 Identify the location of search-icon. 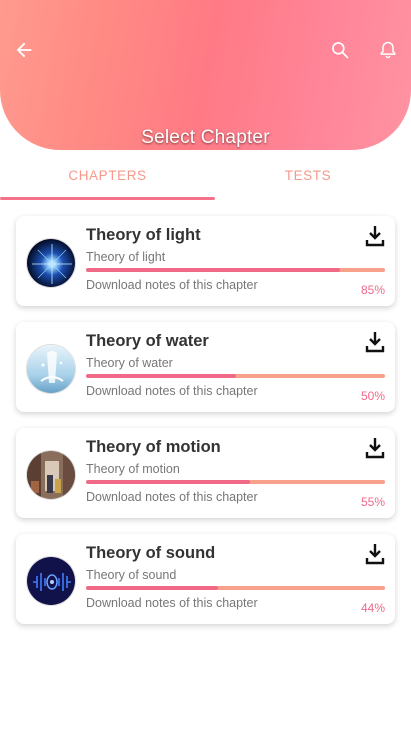
(340, 50).